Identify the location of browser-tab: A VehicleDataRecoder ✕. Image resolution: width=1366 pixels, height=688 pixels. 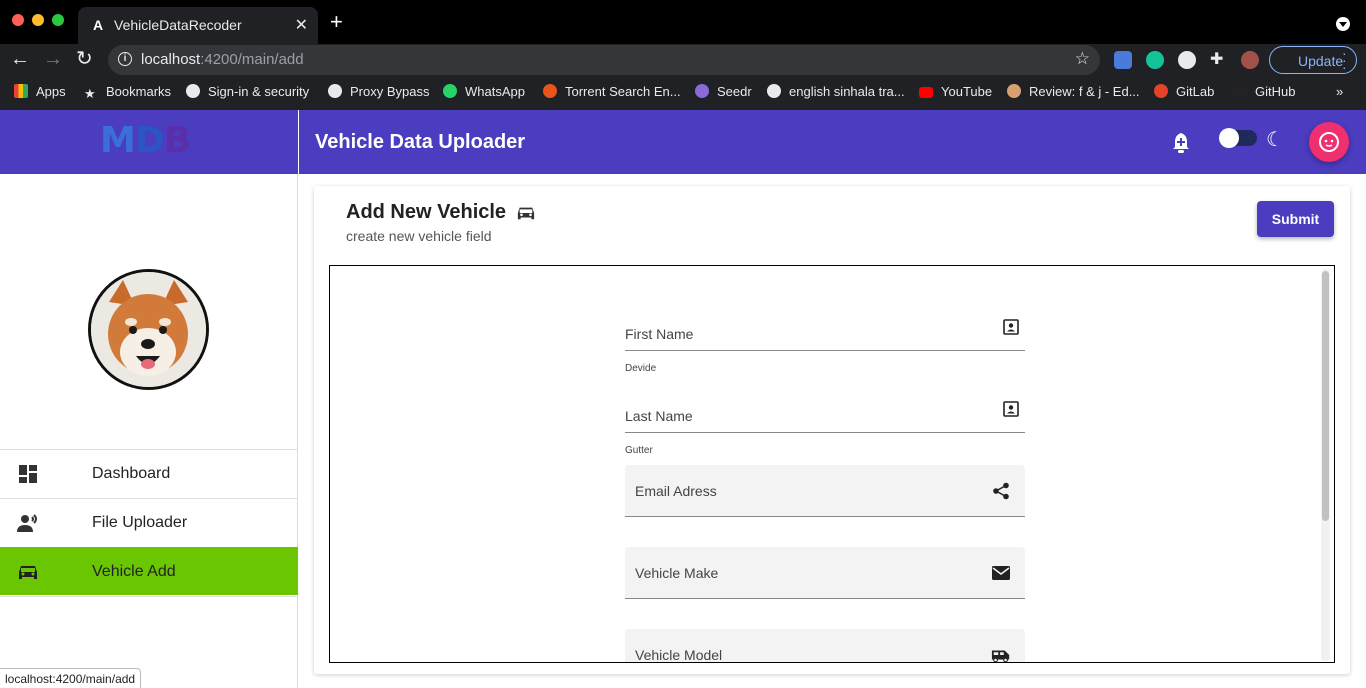
(198, 25).